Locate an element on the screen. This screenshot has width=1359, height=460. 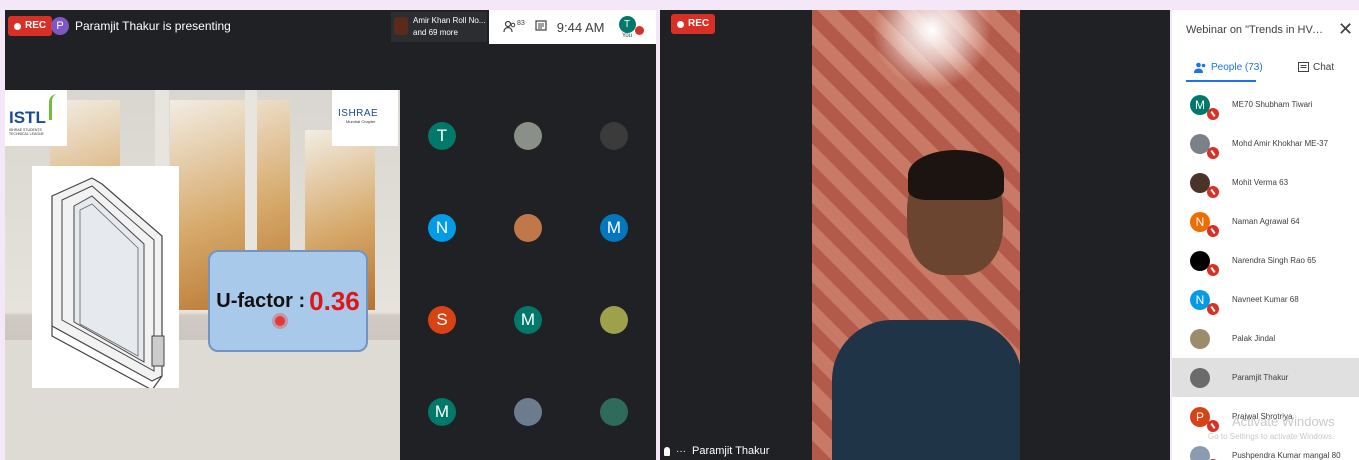
chat-button is located at coordinates (541, 27).